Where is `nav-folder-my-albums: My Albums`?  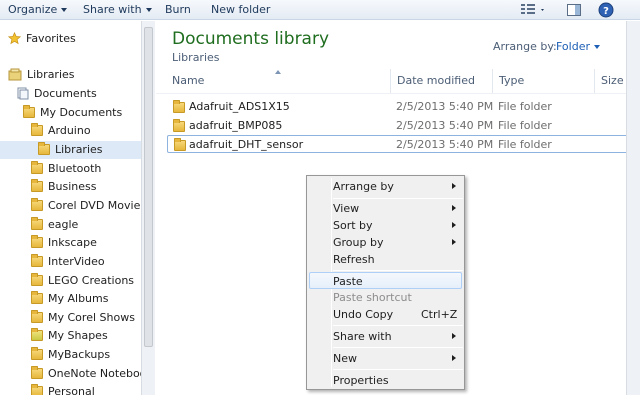
nav-folder-my-albums: My Albums is located at coordinates (69, 299).